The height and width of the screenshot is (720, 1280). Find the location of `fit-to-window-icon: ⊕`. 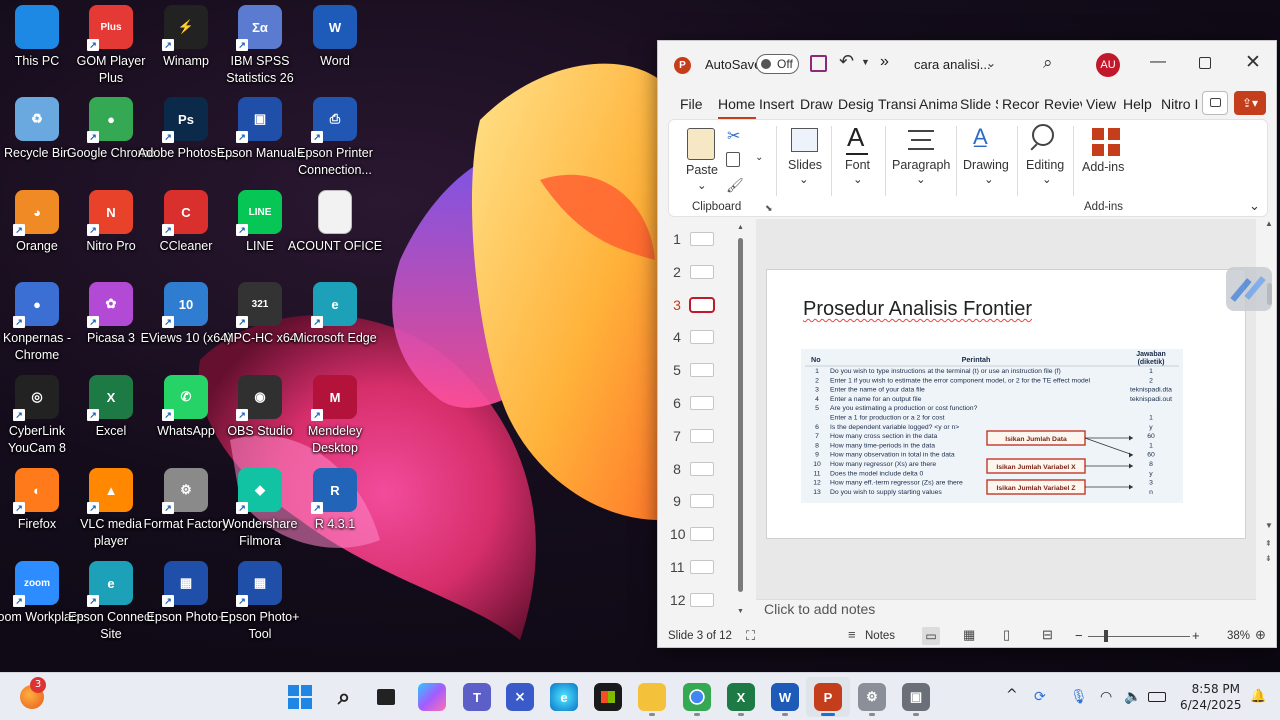

fit-to-window-icon: ⊕ is located at coordinates (1260, 635).